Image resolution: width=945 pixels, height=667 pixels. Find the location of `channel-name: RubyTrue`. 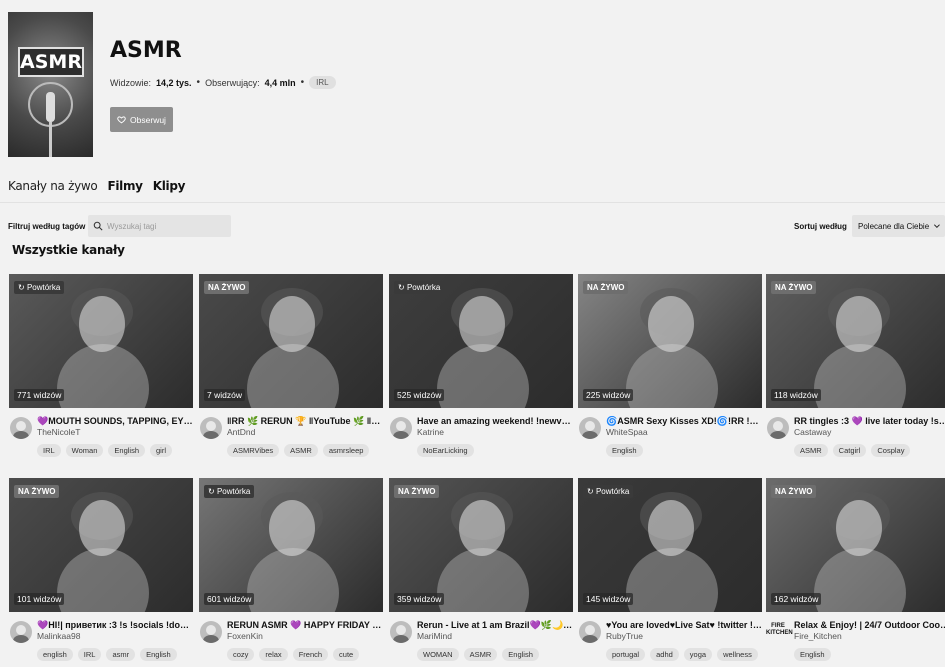

channel-name: RubyTrue is located at coordinates (624, 636).